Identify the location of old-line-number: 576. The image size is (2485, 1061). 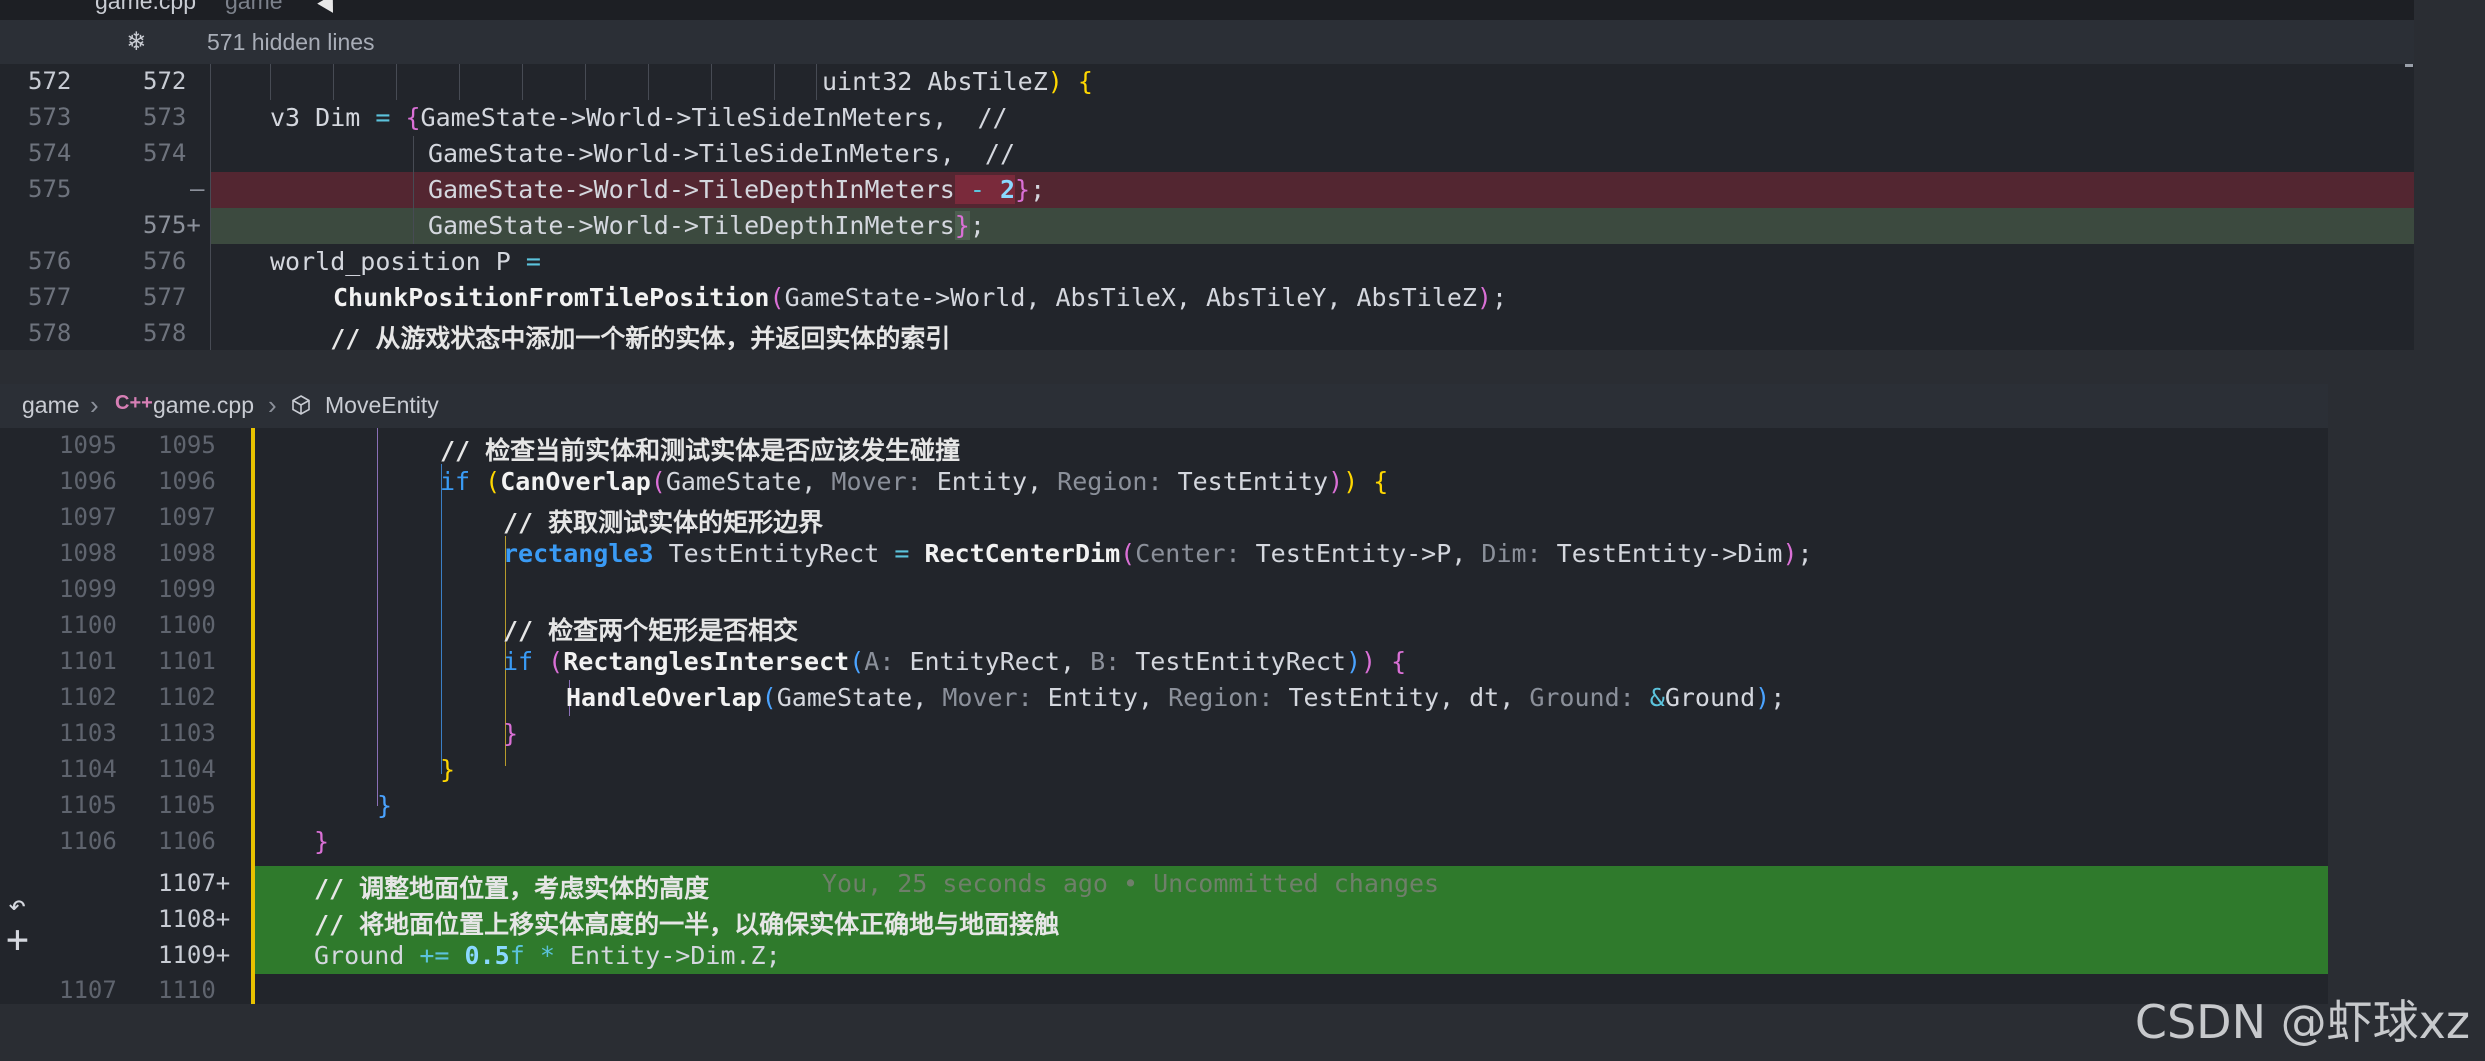
(50, 261).